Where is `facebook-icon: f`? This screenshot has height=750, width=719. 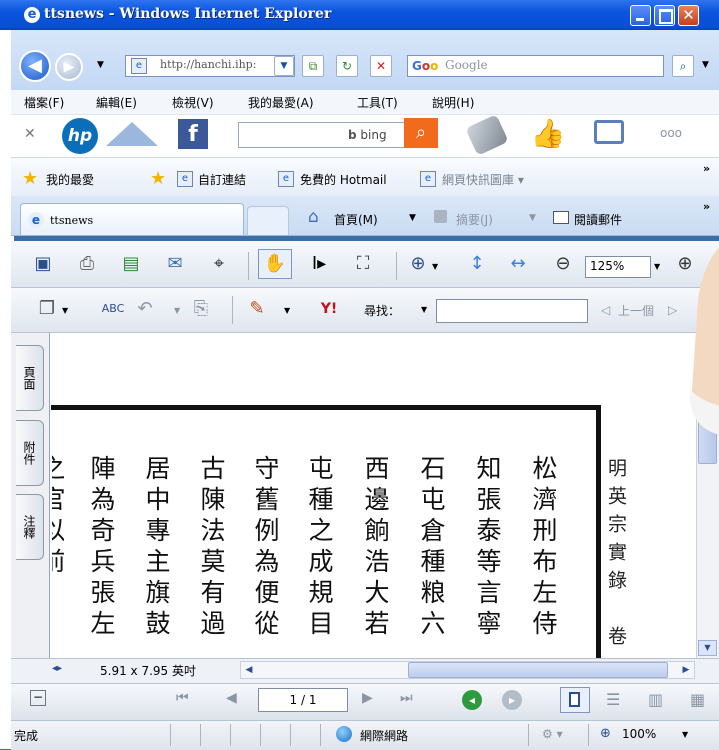
facebook-icon: f is located at coordinates (193, 134).